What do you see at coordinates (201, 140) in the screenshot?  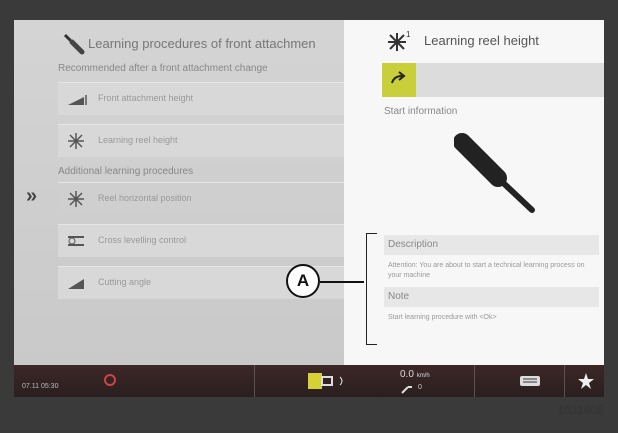 I see `list-item-learning-reel-height: Learning reel height` at bounding box center [201, 140].